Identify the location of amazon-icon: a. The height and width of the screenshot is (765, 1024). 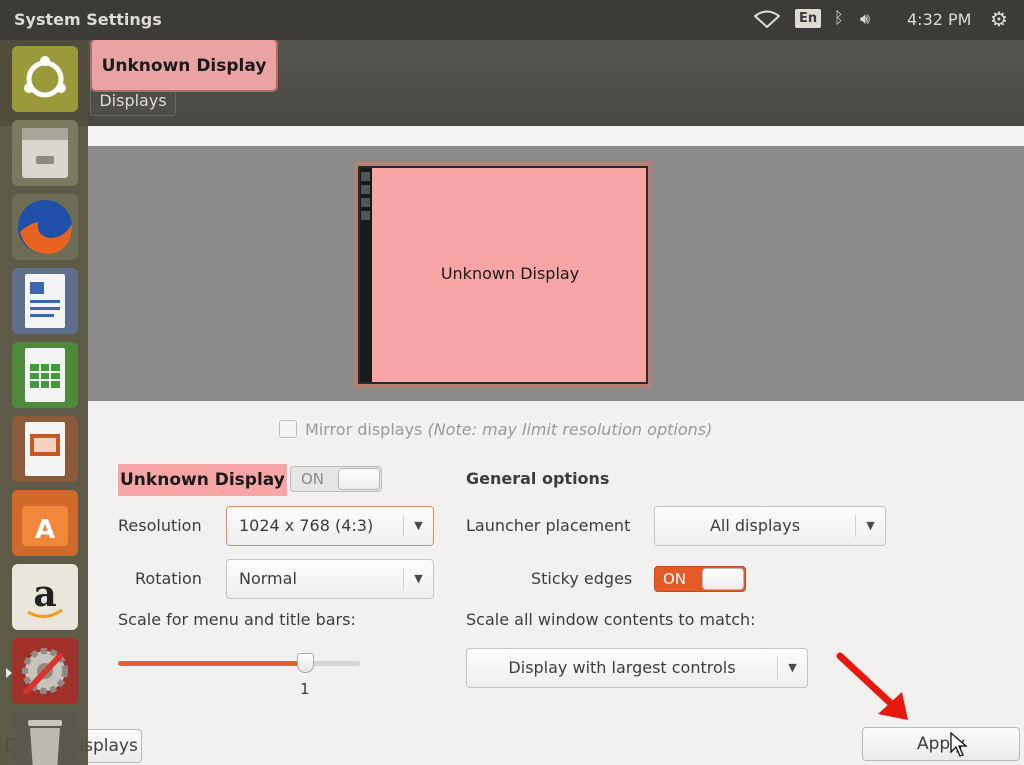
(45, 597).